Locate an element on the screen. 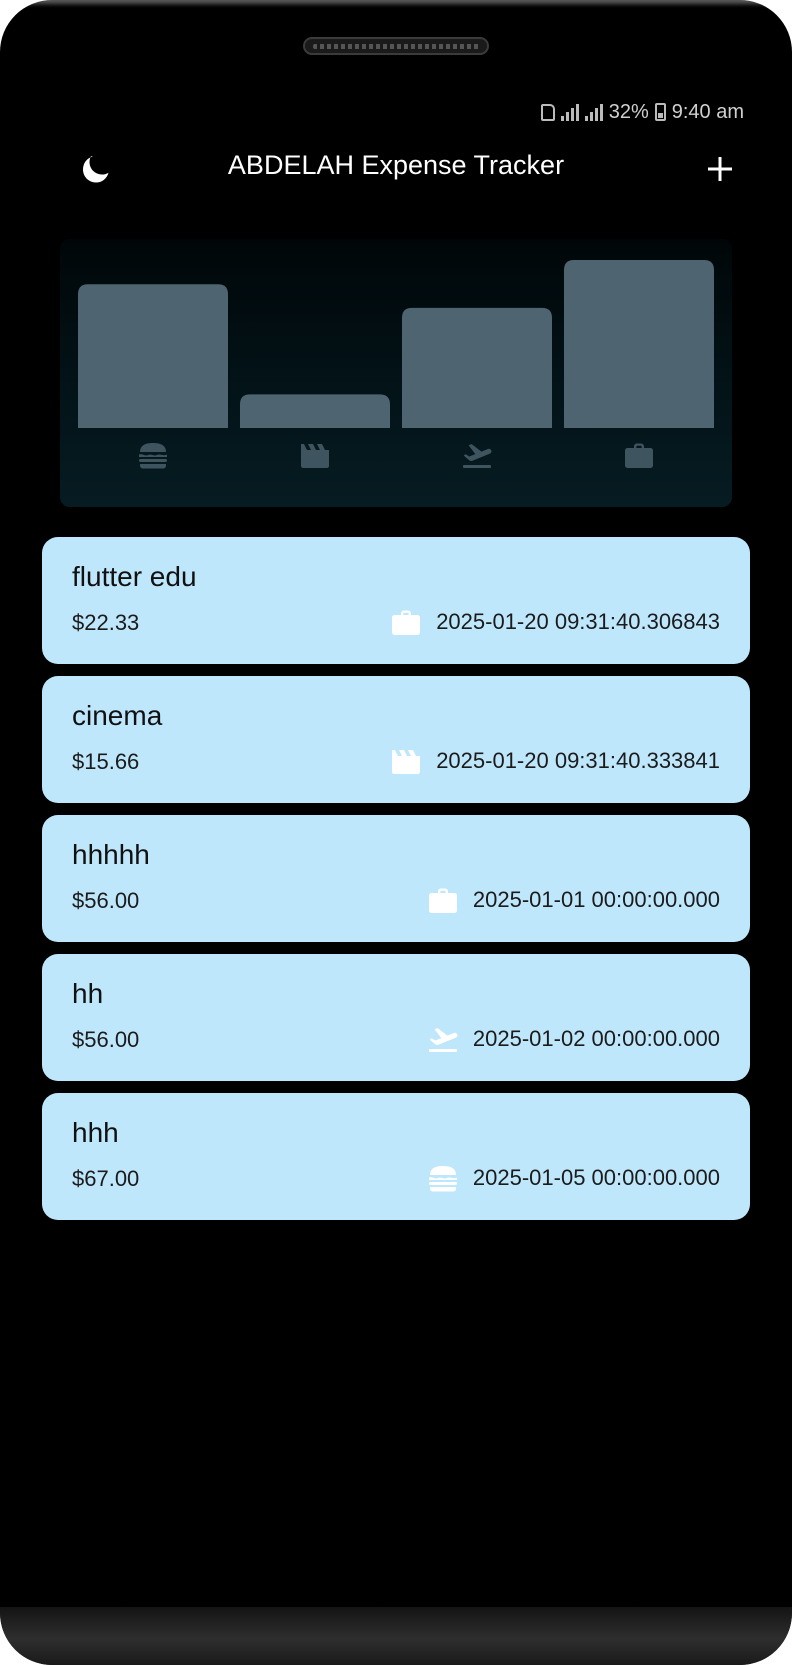 The height and width of the screenshot is (1665, 792). expense-chart is located at coordinates (396, 373).